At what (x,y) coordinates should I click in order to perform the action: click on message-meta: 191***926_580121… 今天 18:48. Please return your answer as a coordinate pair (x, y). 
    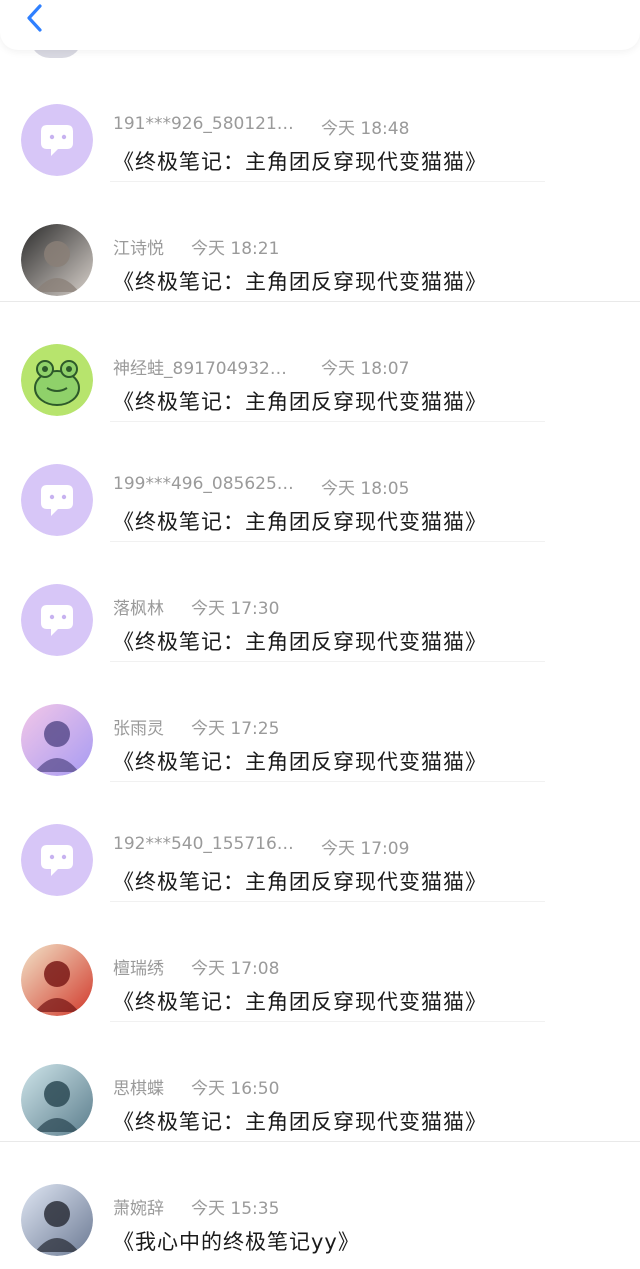
    Looking at the image, I should click on (363, 126).